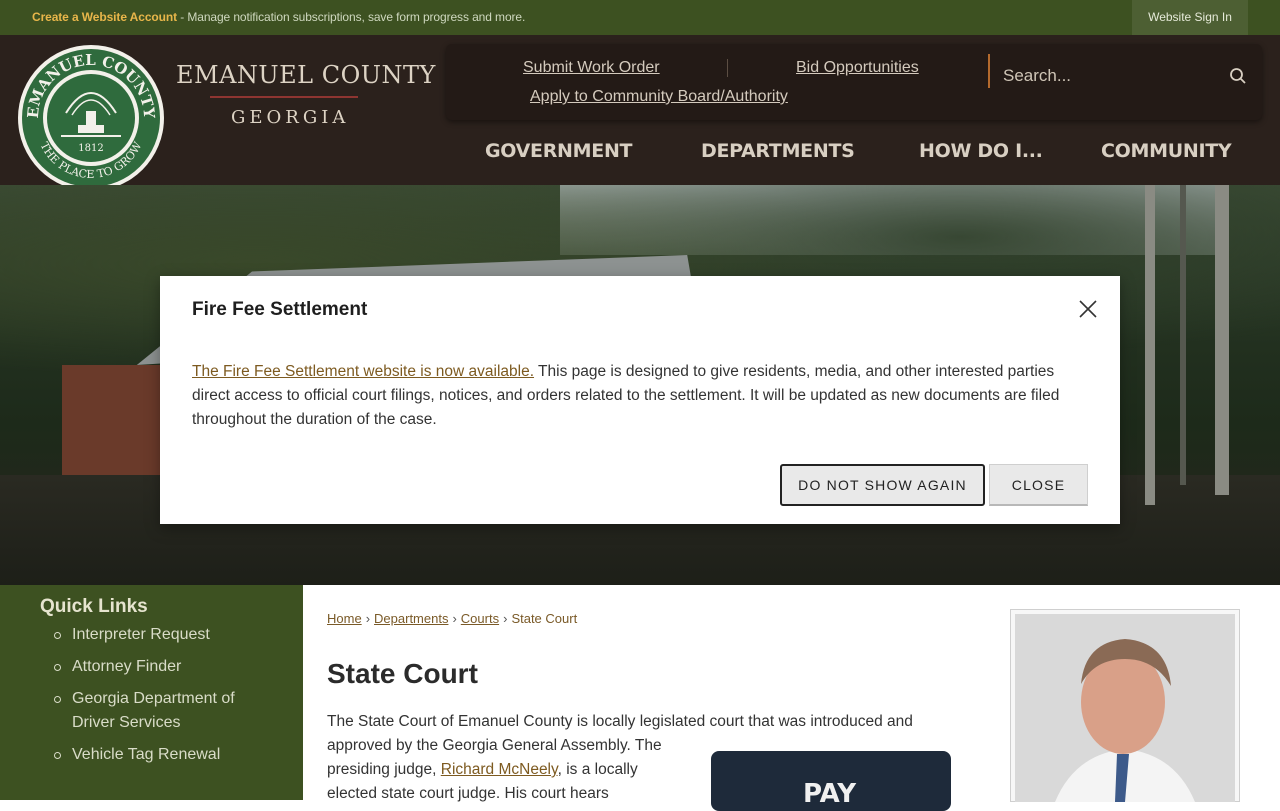 The image size is (1280, 811). I want to click on search-input, so click(1103, 76).